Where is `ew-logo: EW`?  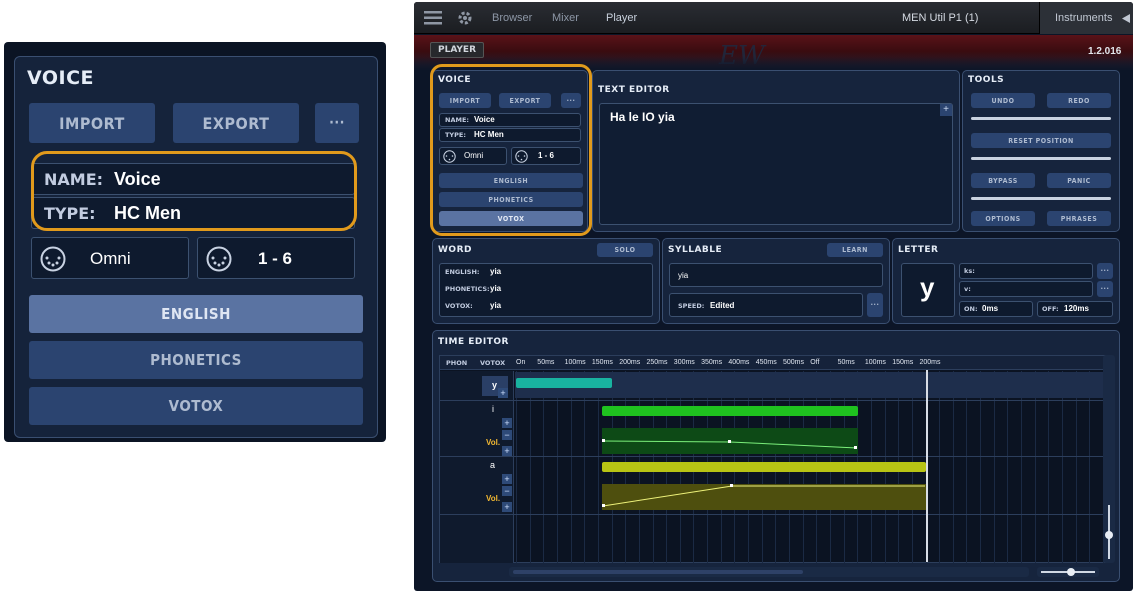 ew-logo: EW is located at coordinates (742, 56).